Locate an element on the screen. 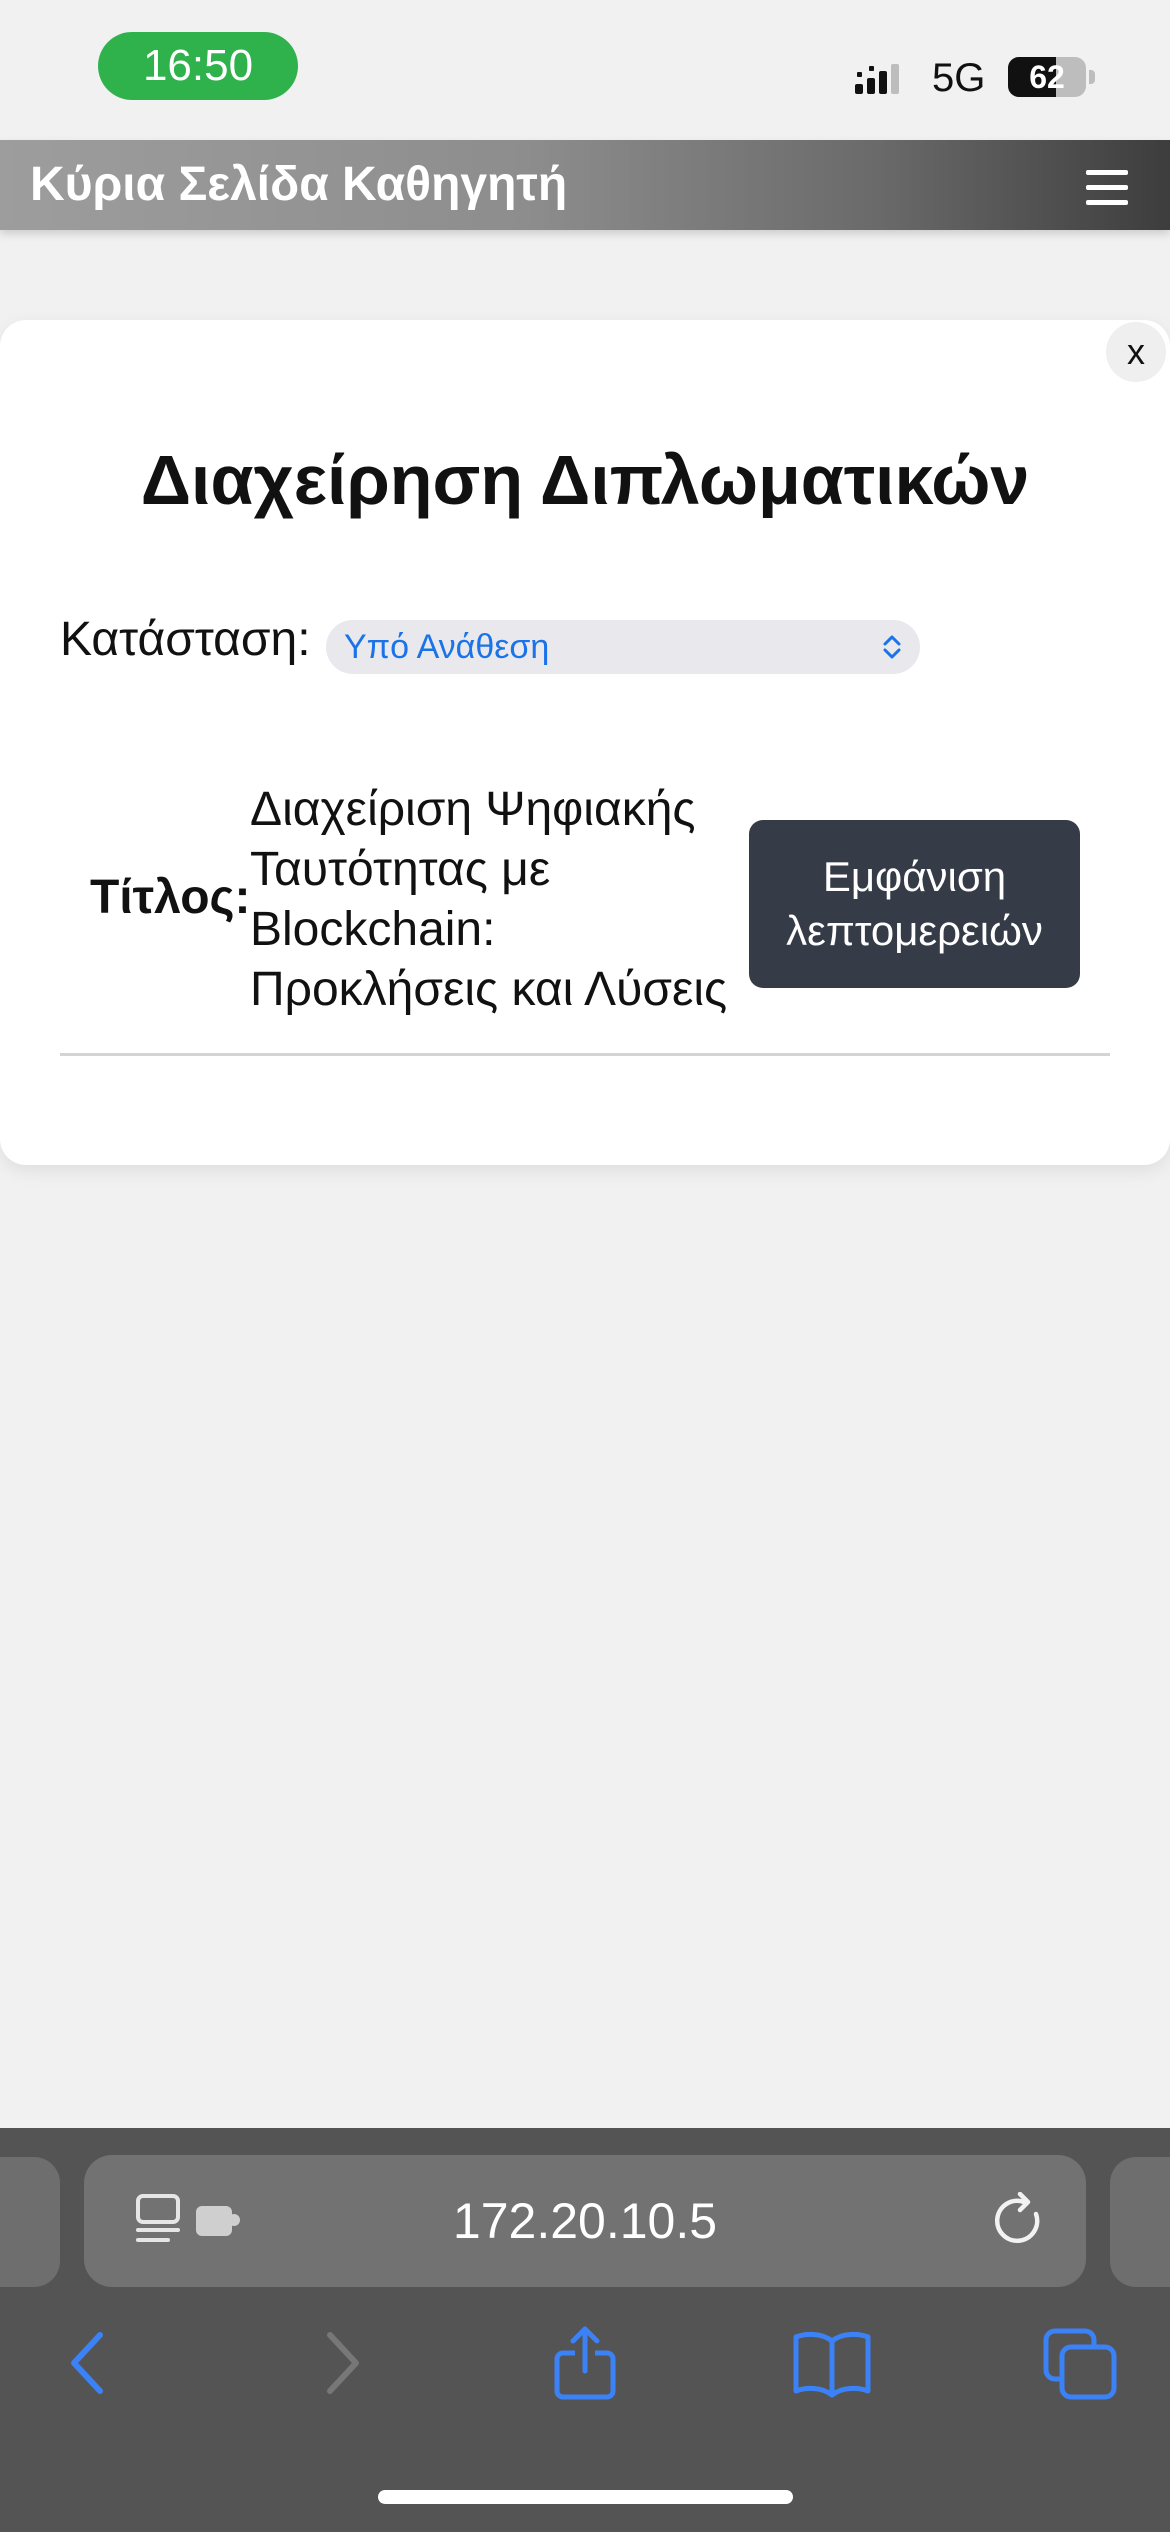 Image resolution: width=1170 pixels, height=2532 pixels. battery-icon: 62 is located at coordinates (1047, 77).